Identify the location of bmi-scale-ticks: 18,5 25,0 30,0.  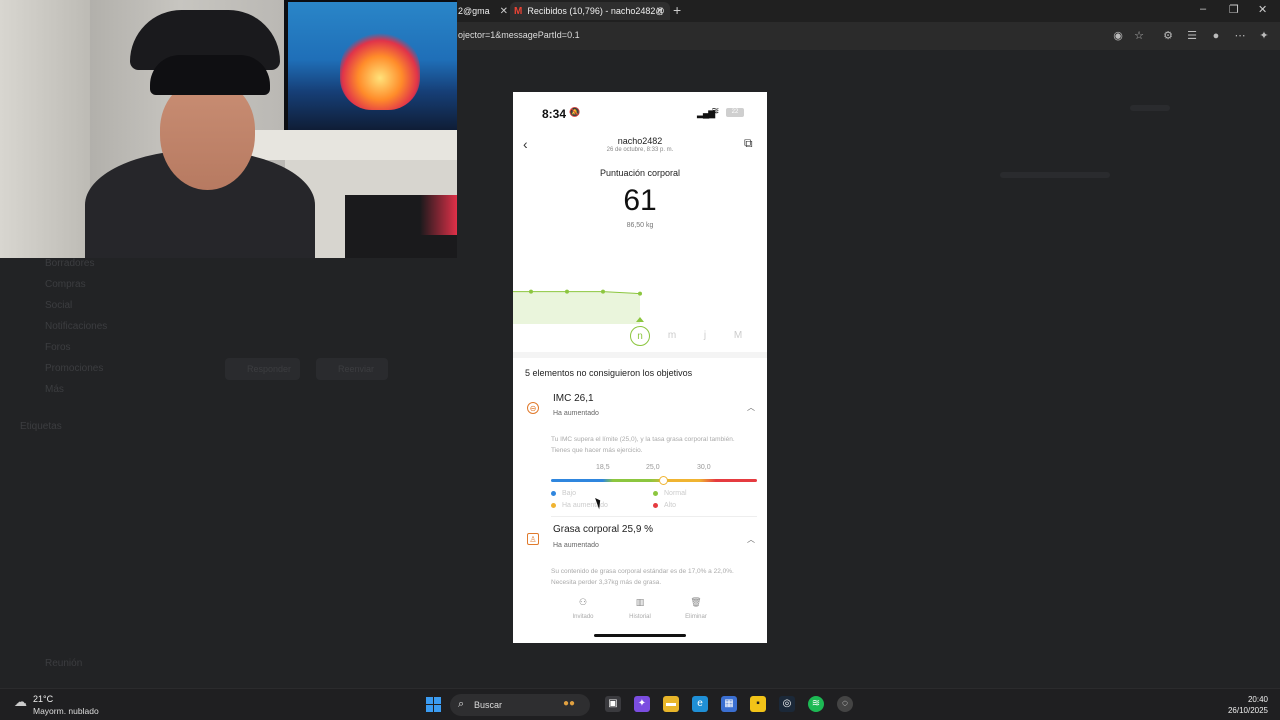
(654, 469).